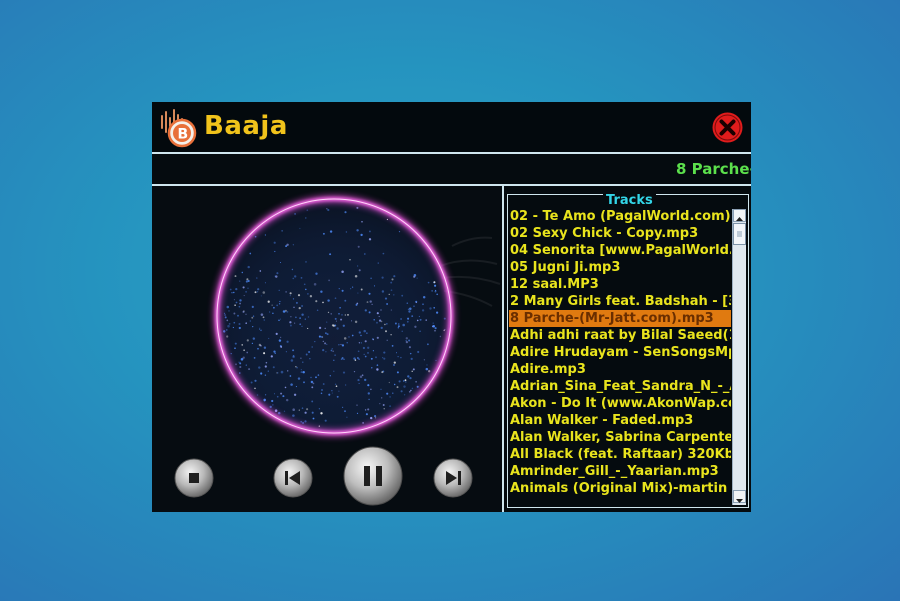  I want to click on track-item: Adrian_Sina_Feat_Sandra_N_-_Angel.mp3, so click(620, 386).